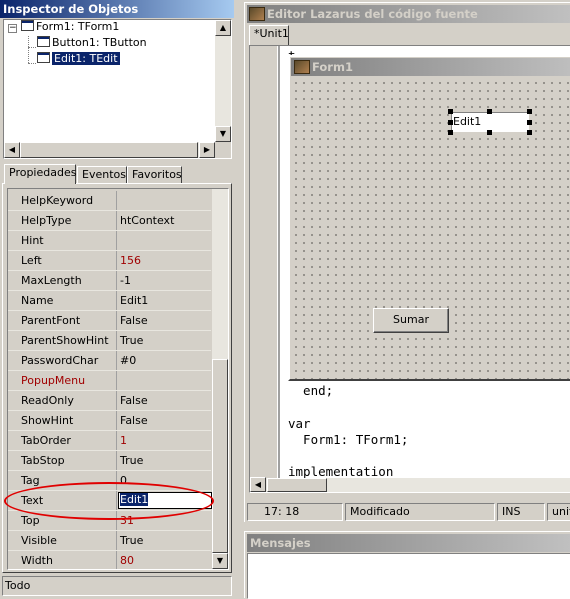 The height and width of the screenshot is (599, 570). What do you see at coordinates (411, 320) in the screenshot?
I see `sumar-button: Sumar` at bounding box center [411, 320].